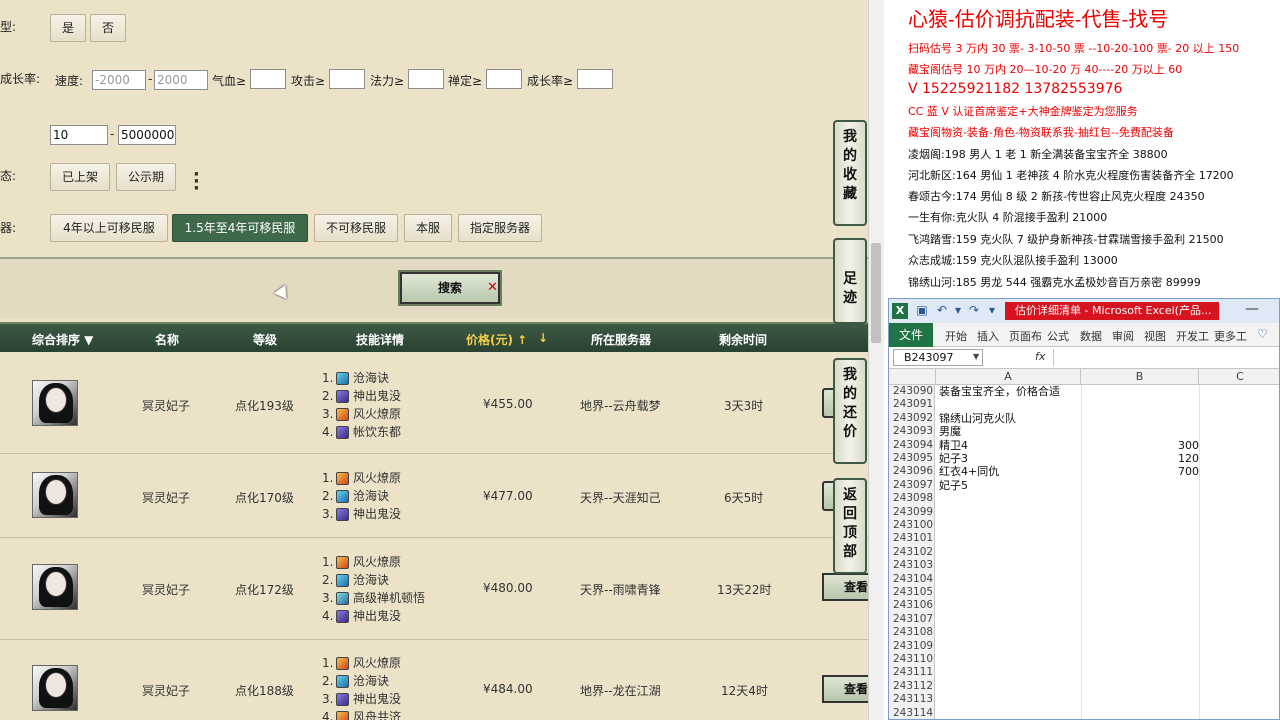 The image size is (1280, 720). What do you see at coordinates (426, 79) in the screenshot?
I see `magic-input` at bounding box center [426, 79].